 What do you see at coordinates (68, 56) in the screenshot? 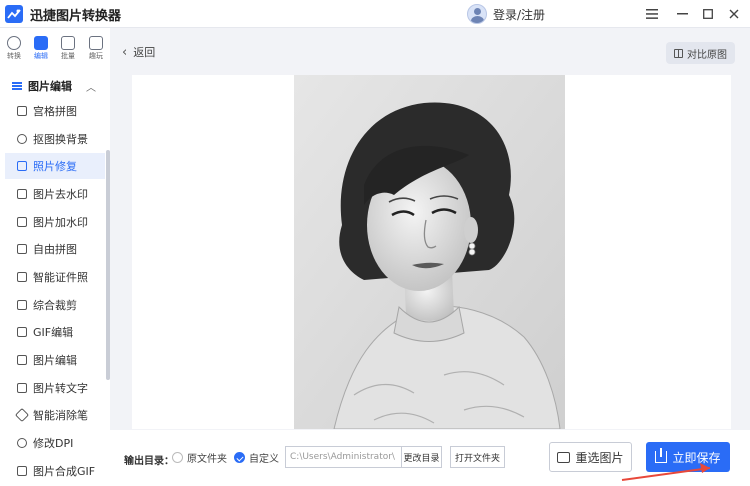
I see `rail-label: 批量` at bounding box center [68, 56].